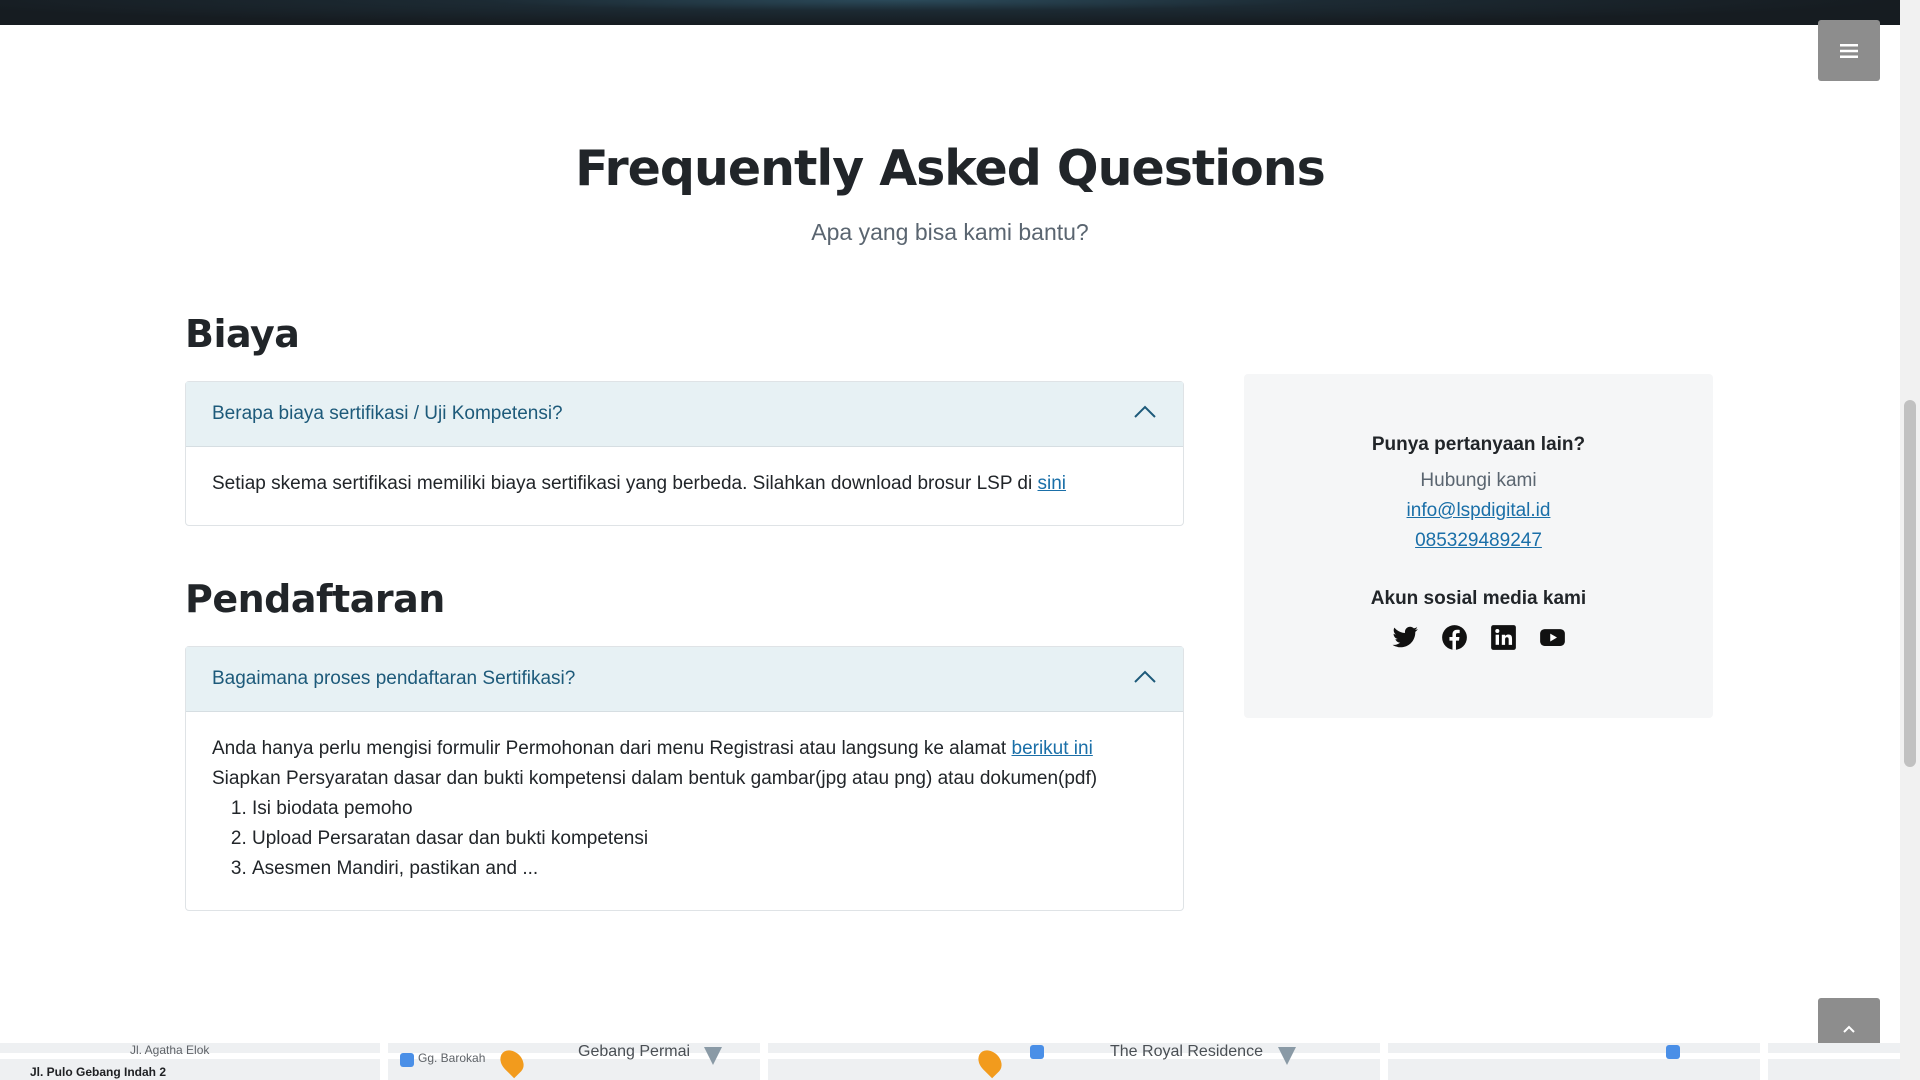 The image size is (1920, 1080). I want to click on social-title: Akun sosial media kami, so click(1478, 598).